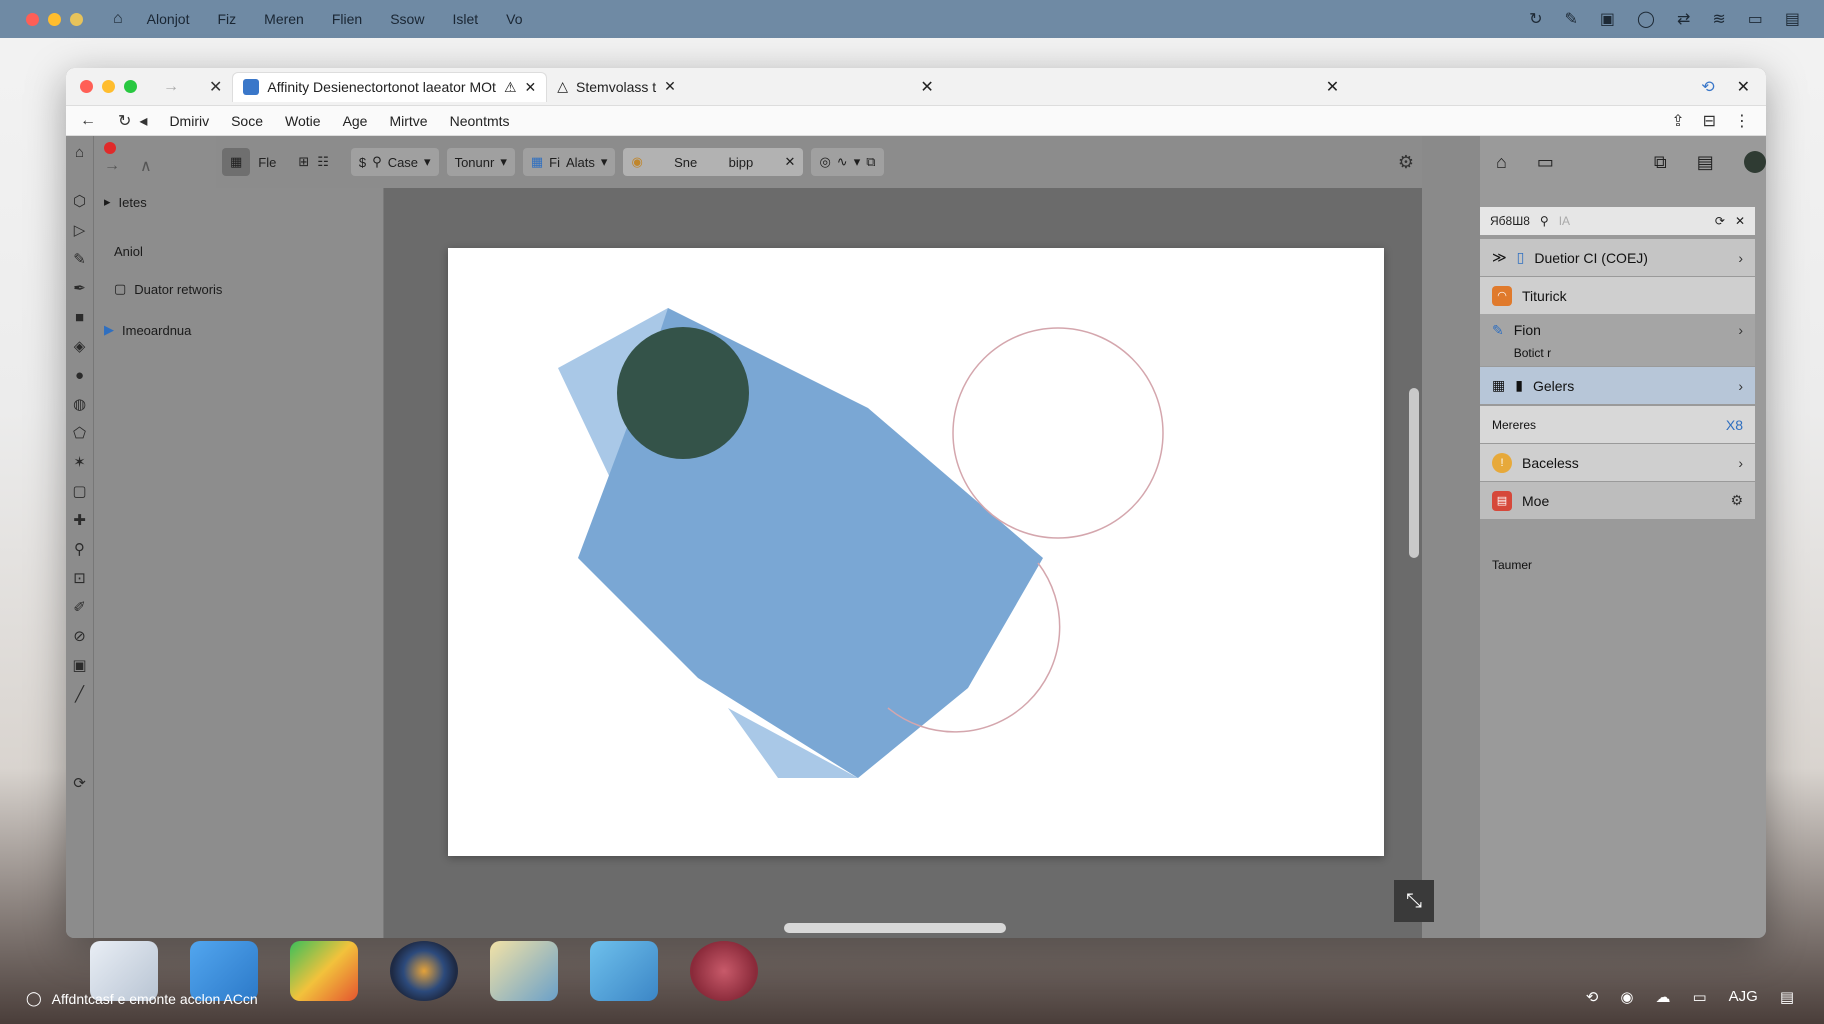  I want to click on window-zoom-dot, so click(130, 86).